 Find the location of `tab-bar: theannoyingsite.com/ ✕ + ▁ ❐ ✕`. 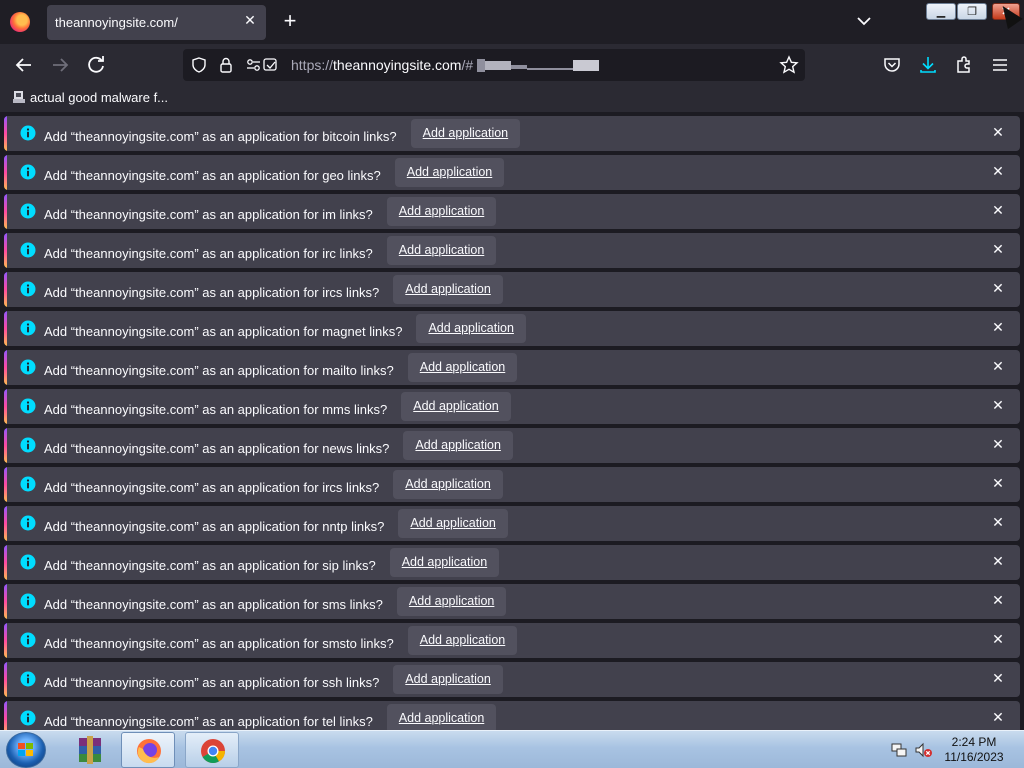

tab-bar: theannoyingsite.com/ ✕ + ▁ ❐ ✕ is located at coordinates (512, 22).